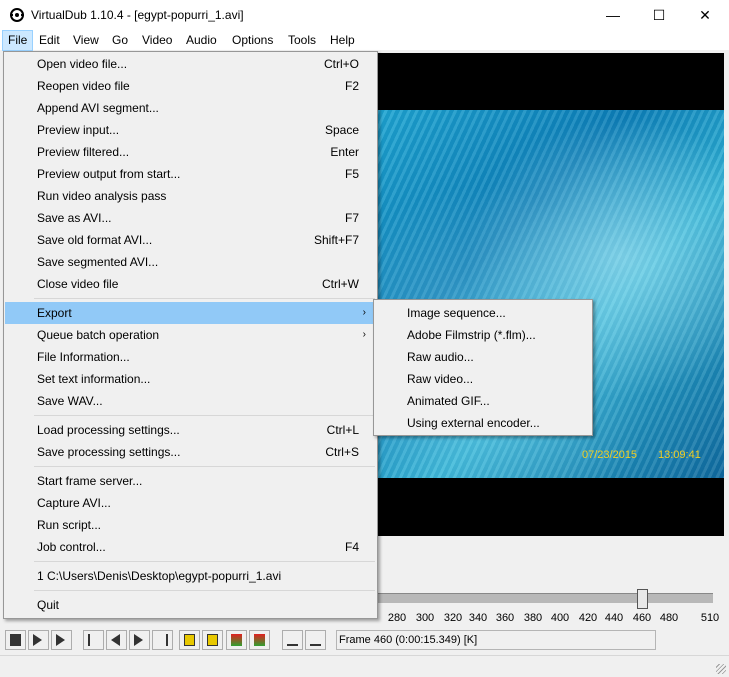 The height and width of the screenshot is (677, 729). Describe the element at coordinates (610, 455) in the screenshot. I see `video-osd-date: 07/23/2015` at that location.